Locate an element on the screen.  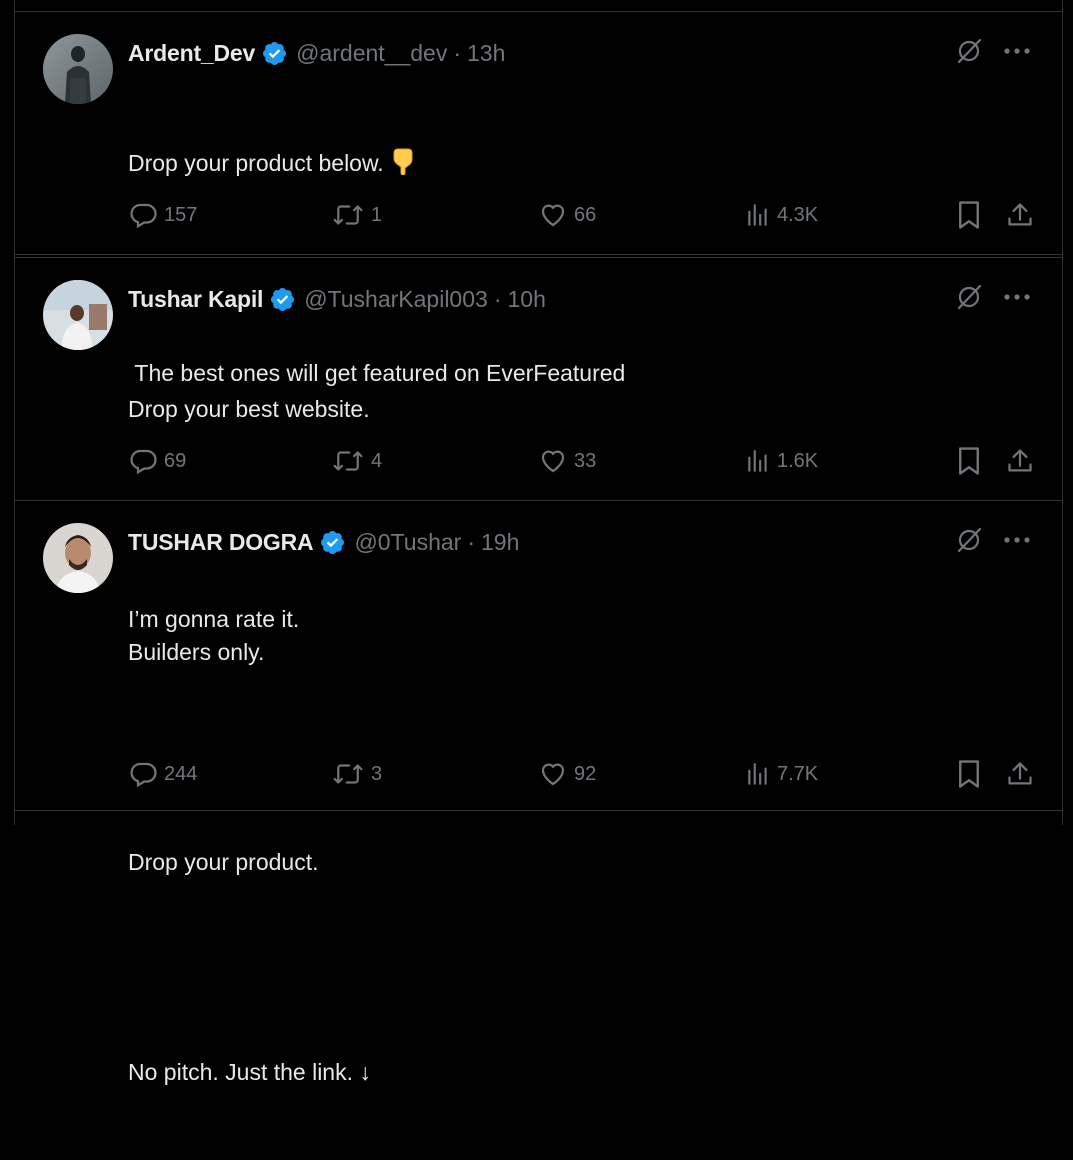
like-count: 92 is located at coordinates (585, 773).